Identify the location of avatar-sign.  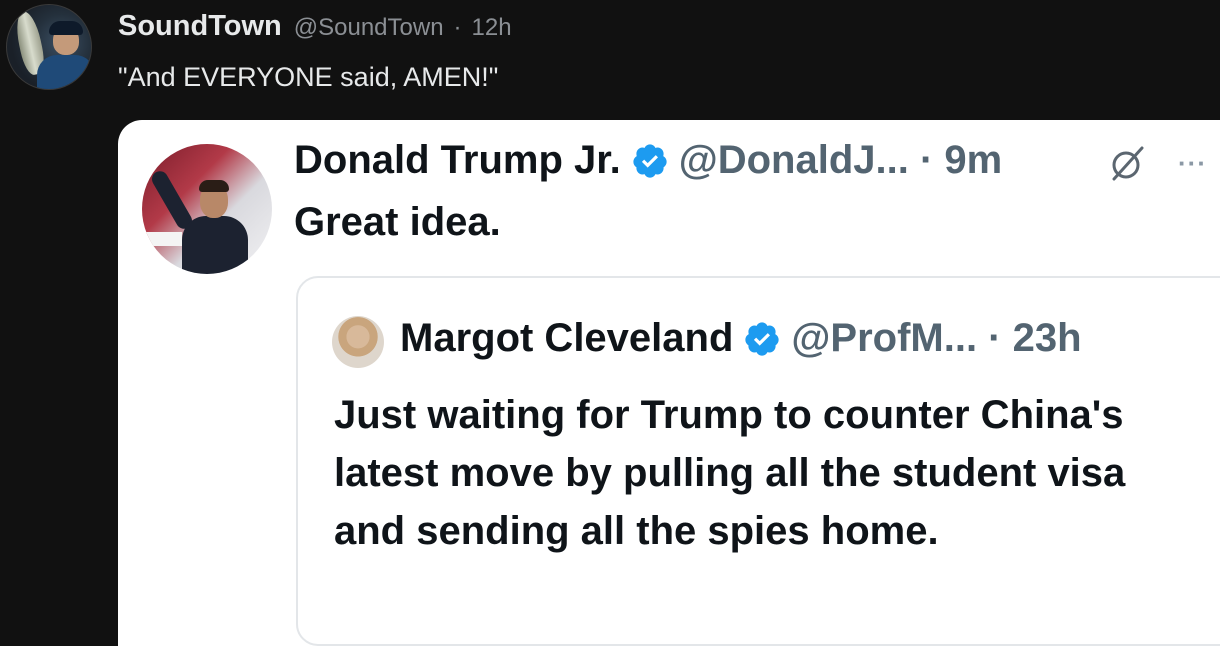
(162, 239).